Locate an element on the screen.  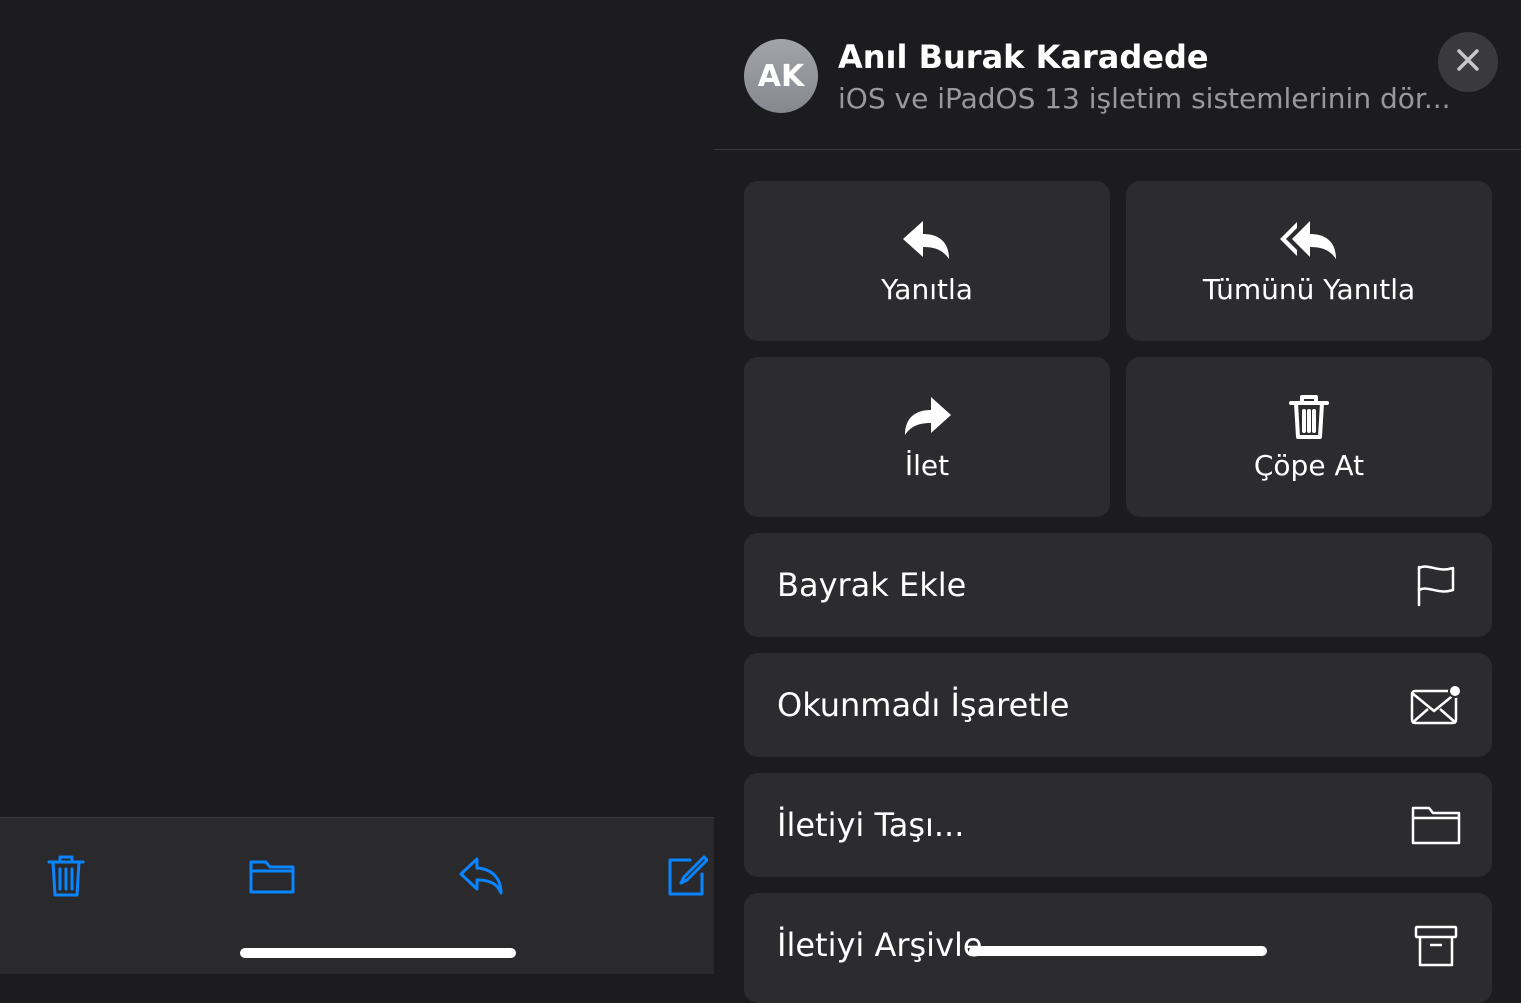
trash-tile: Çöpe At is located at coordinates (1309, 437).